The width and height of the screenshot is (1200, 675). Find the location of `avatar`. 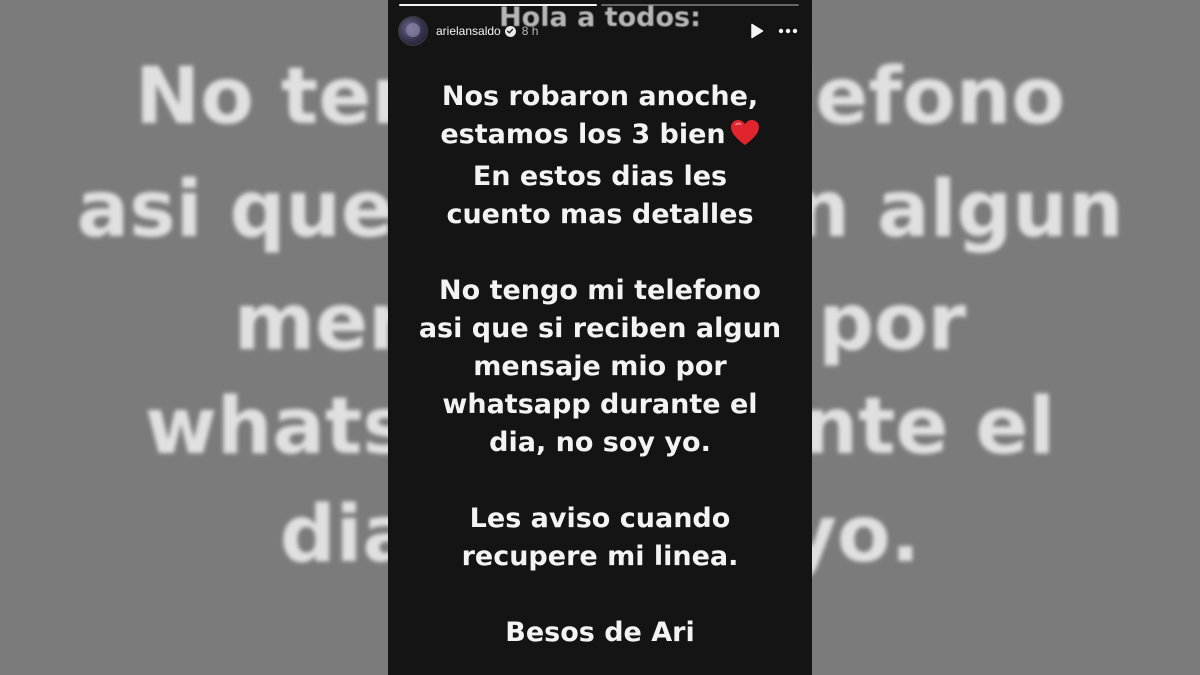

avatar is located at coordinates (413, 31).